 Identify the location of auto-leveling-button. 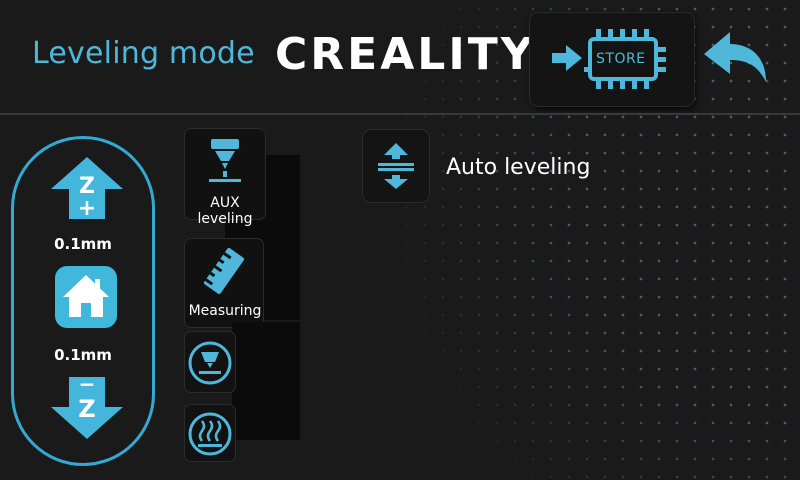
(396, 166).